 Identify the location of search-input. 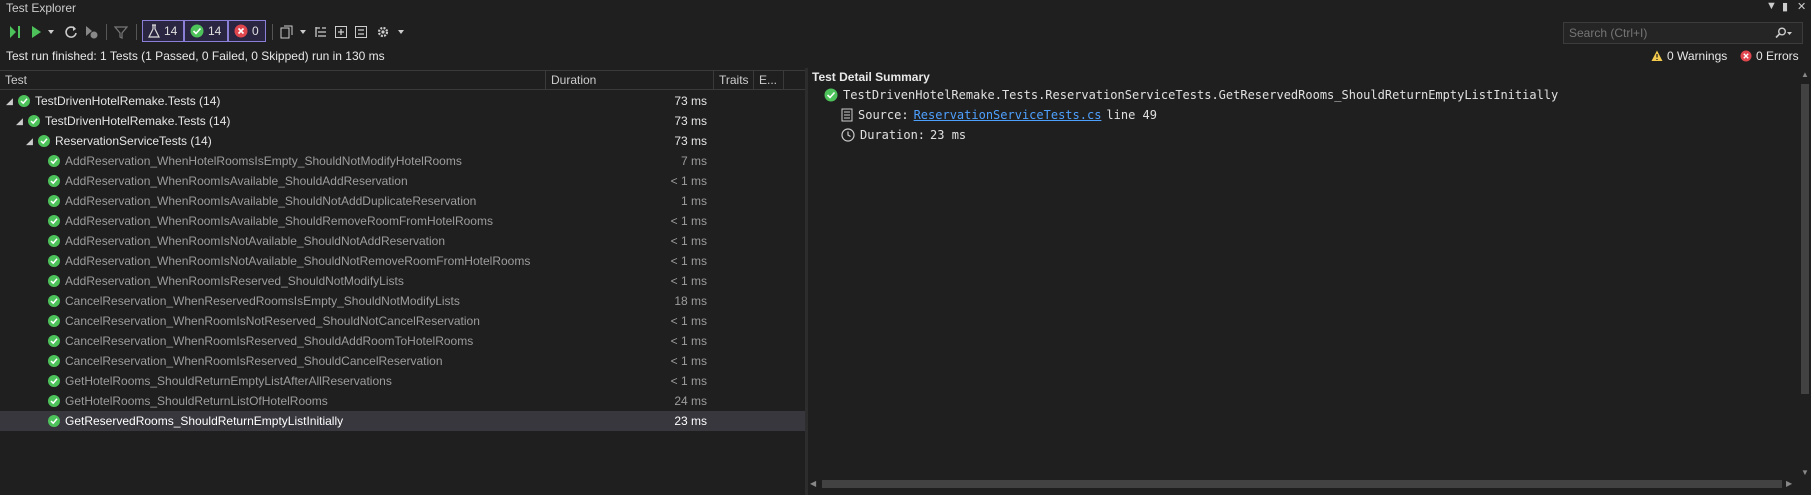
(1665, 33).